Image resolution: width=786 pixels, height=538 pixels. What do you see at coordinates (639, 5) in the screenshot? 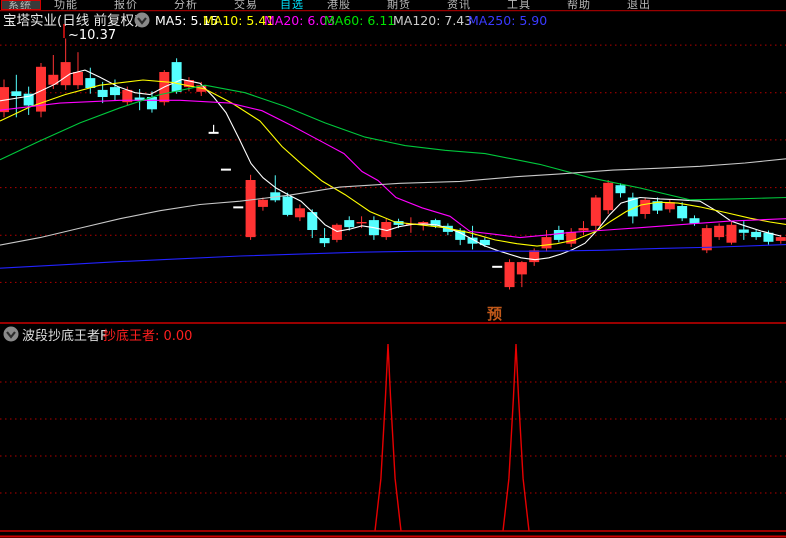
I see `menu-item-11: 退出` at bounding box center [639, 5].